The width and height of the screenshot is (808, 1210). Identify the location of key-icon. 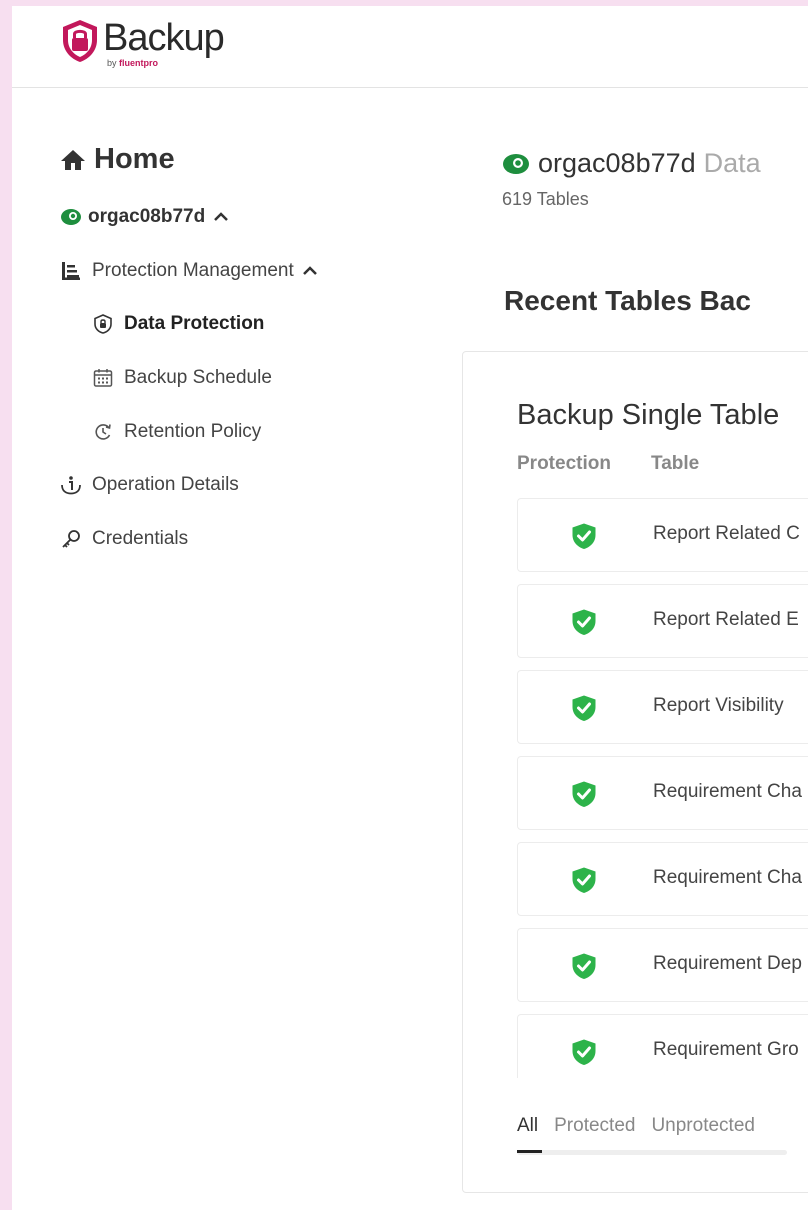
(71, 539).